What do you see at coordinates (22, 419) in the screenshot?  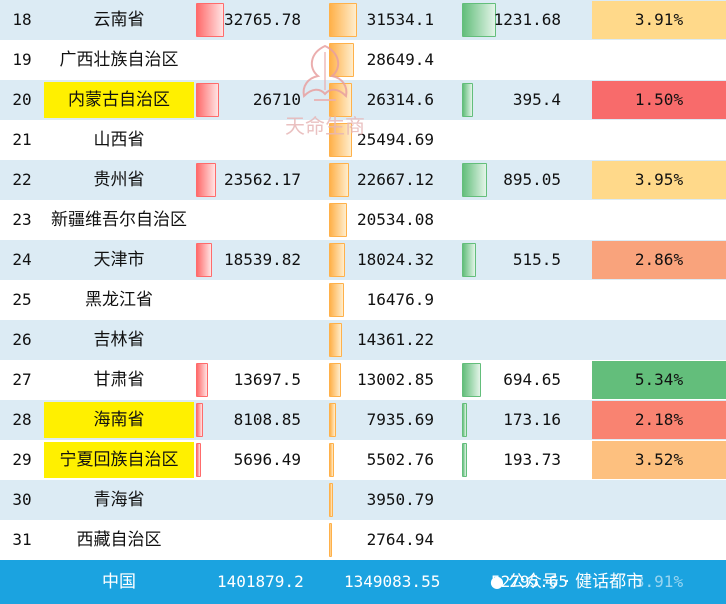 I see `rank-cell: 28` at bounding box center [22, 419].